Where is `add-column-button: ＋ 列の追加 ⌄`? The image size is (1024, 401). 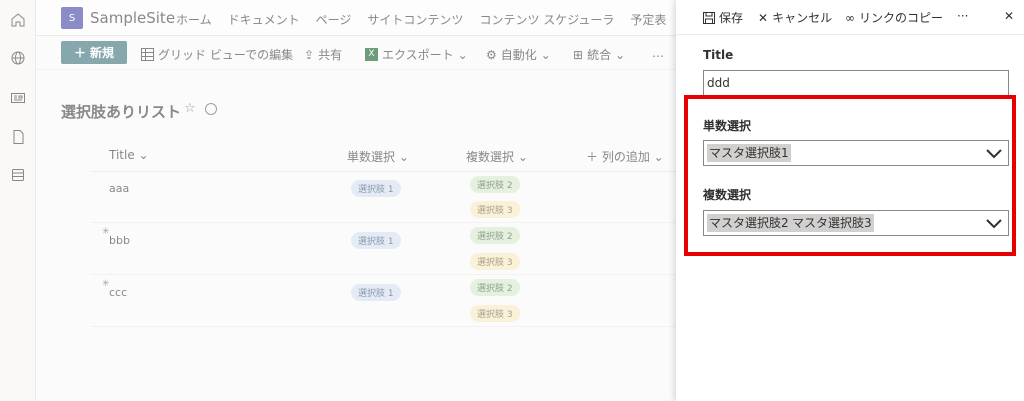
add-column-button: ＋ 列の追加 ⌄ is located at coordinates (625, 156).